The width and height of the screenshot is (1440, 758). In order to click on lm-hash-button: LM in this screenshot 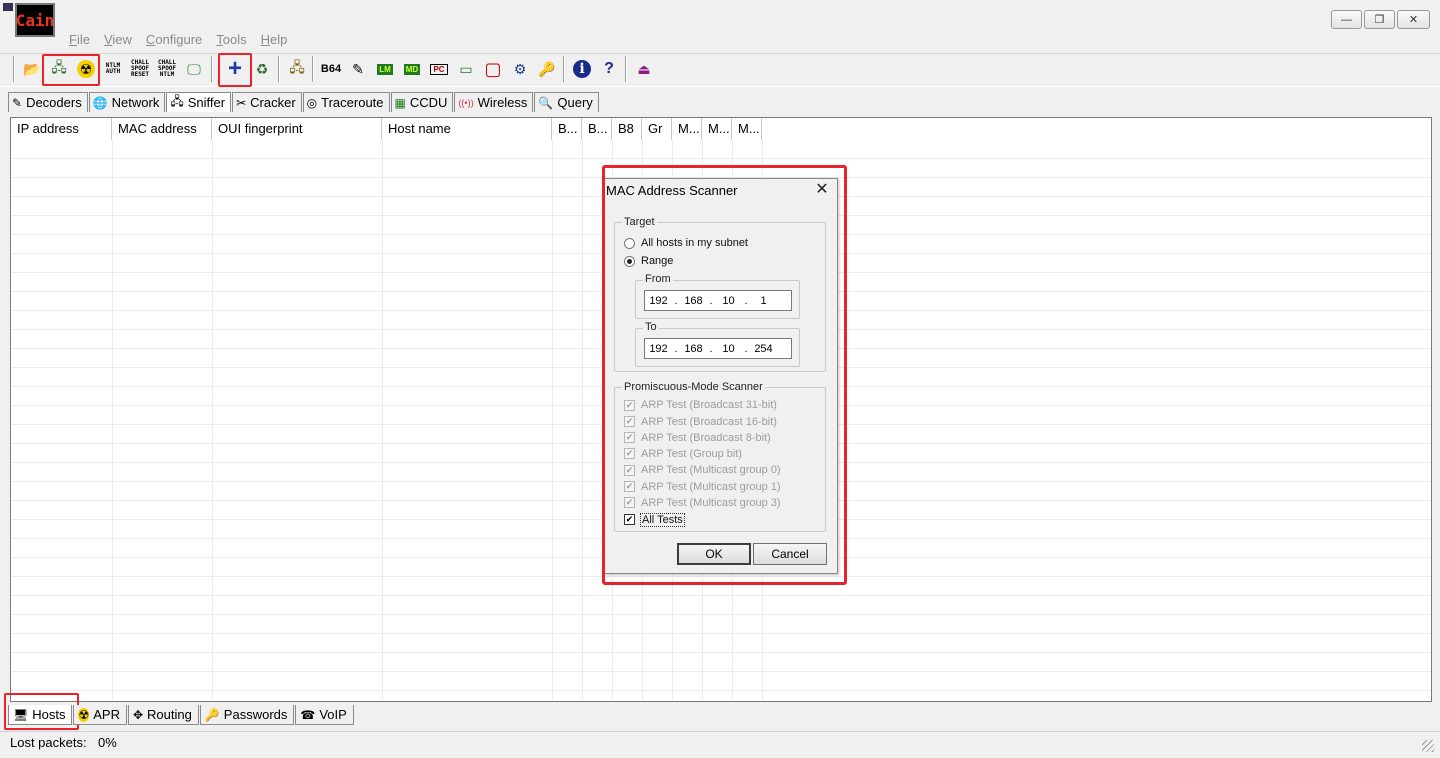, I will do `click(385, 69)`.